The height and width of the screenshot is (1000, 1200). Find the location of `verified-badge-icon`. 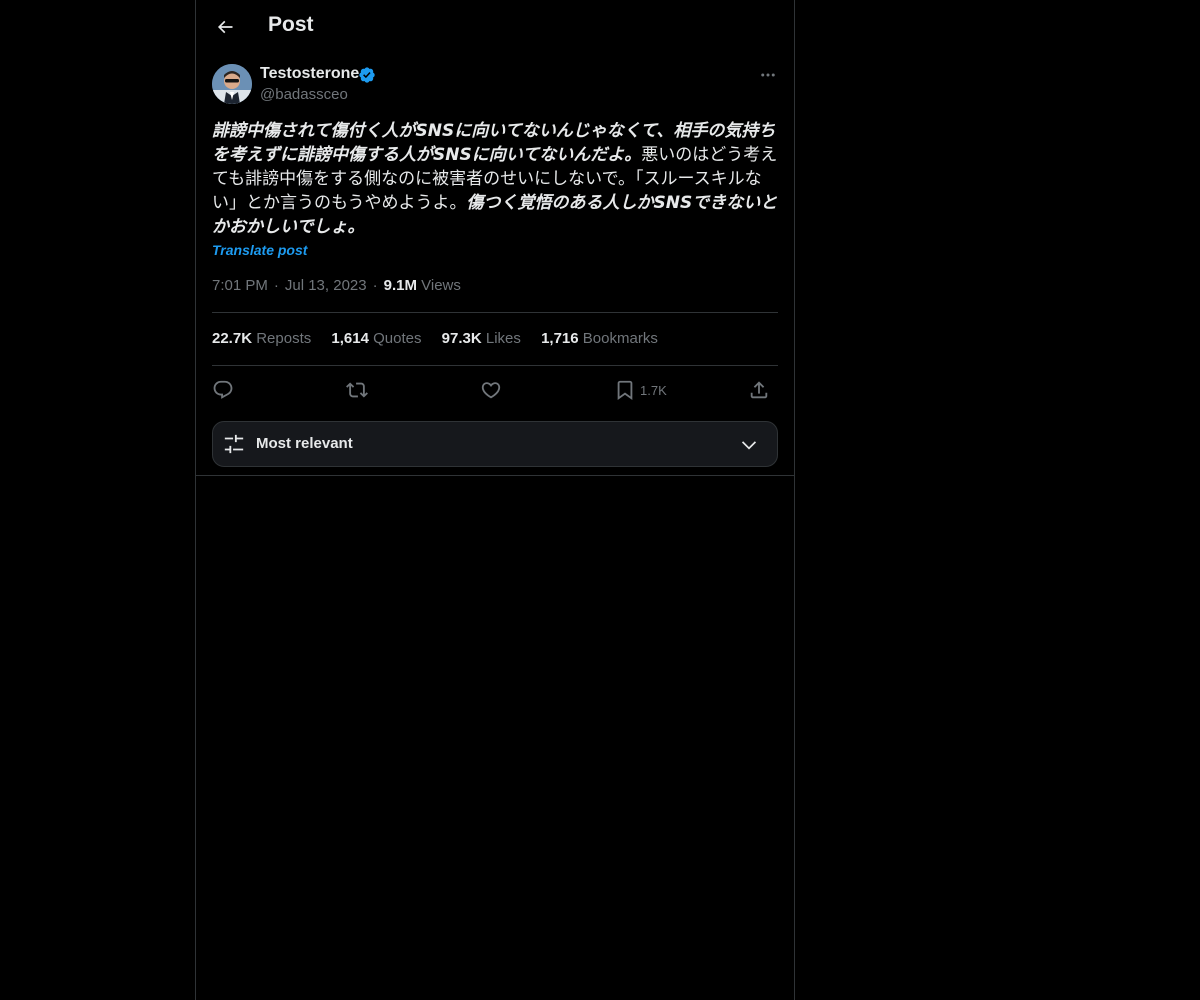

verified-badge-icon is located at coordinates (367, 75).